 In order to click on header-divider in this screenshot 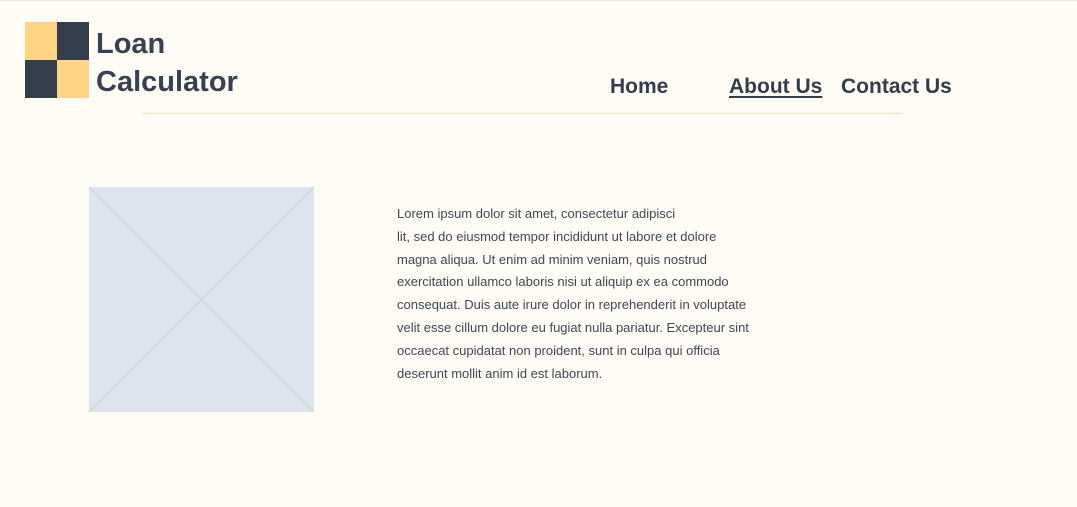, I will do `click(522, 113)`.